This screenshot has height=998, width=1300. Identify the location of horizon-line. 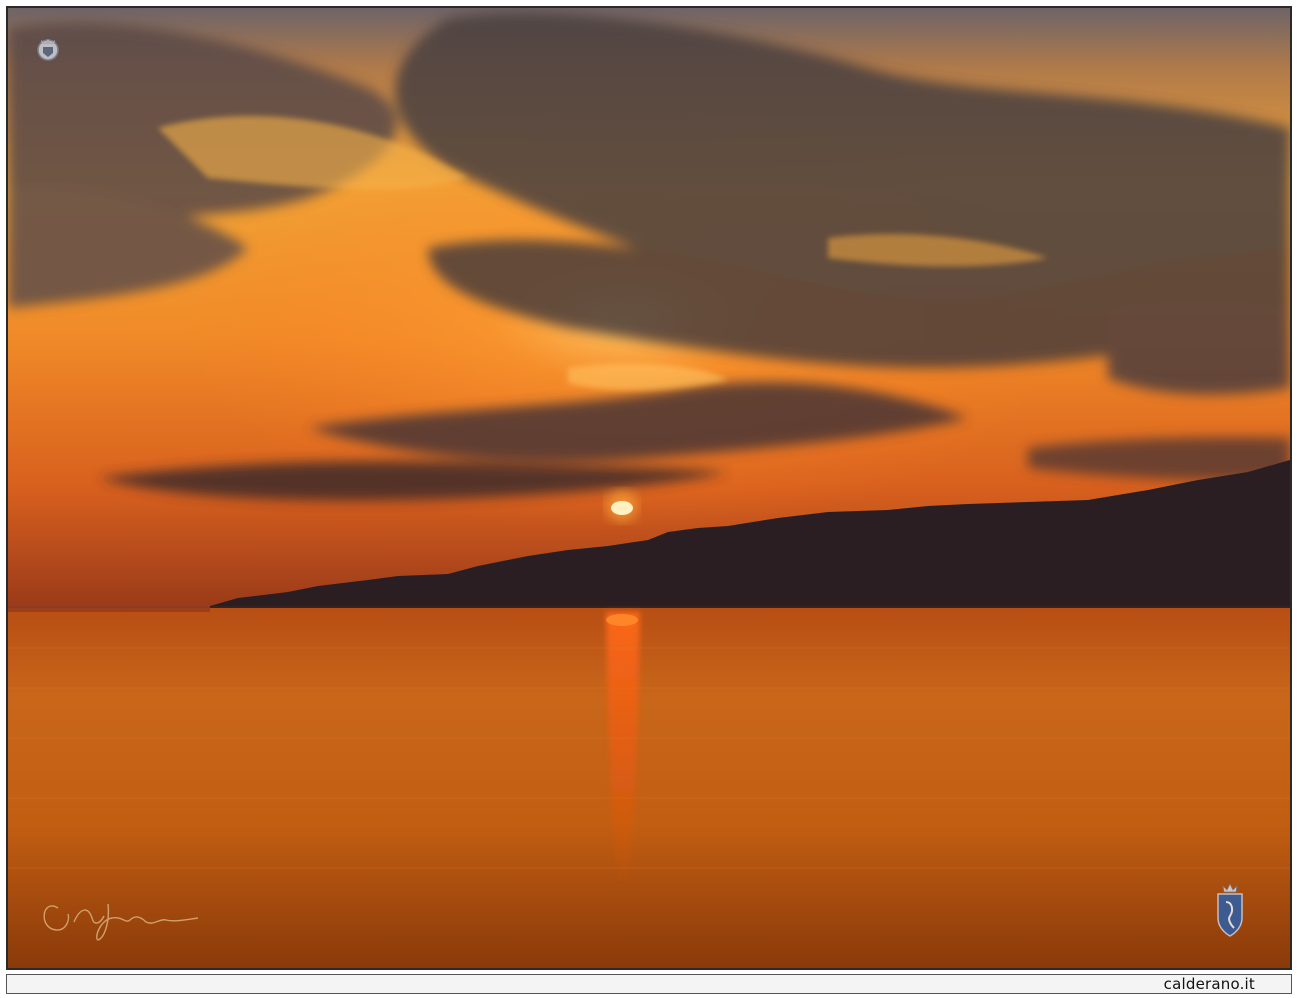
(109, 609).